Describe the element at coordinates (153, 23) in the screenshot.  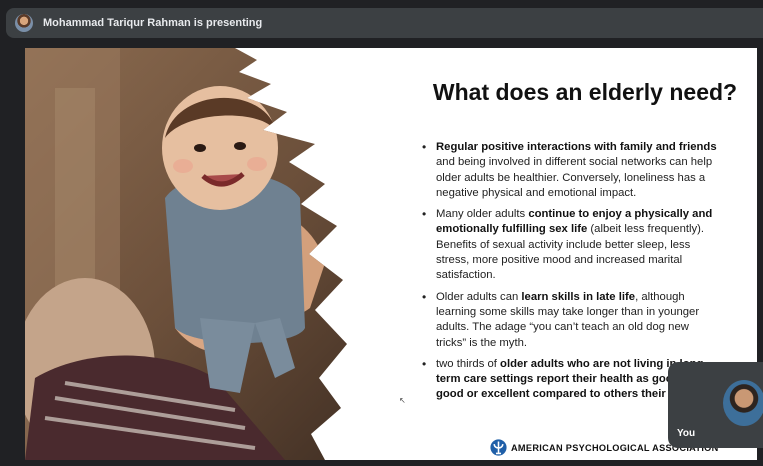
I see `presenter-text: Mohammad Tariqur Rahman is presenting` at that location.